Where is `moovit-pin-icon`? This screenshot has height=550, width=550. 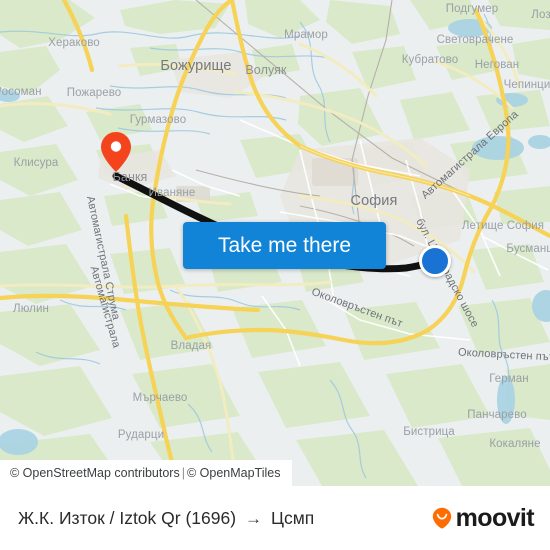 moovit-pin-icon is located at coordinates (441, 518).